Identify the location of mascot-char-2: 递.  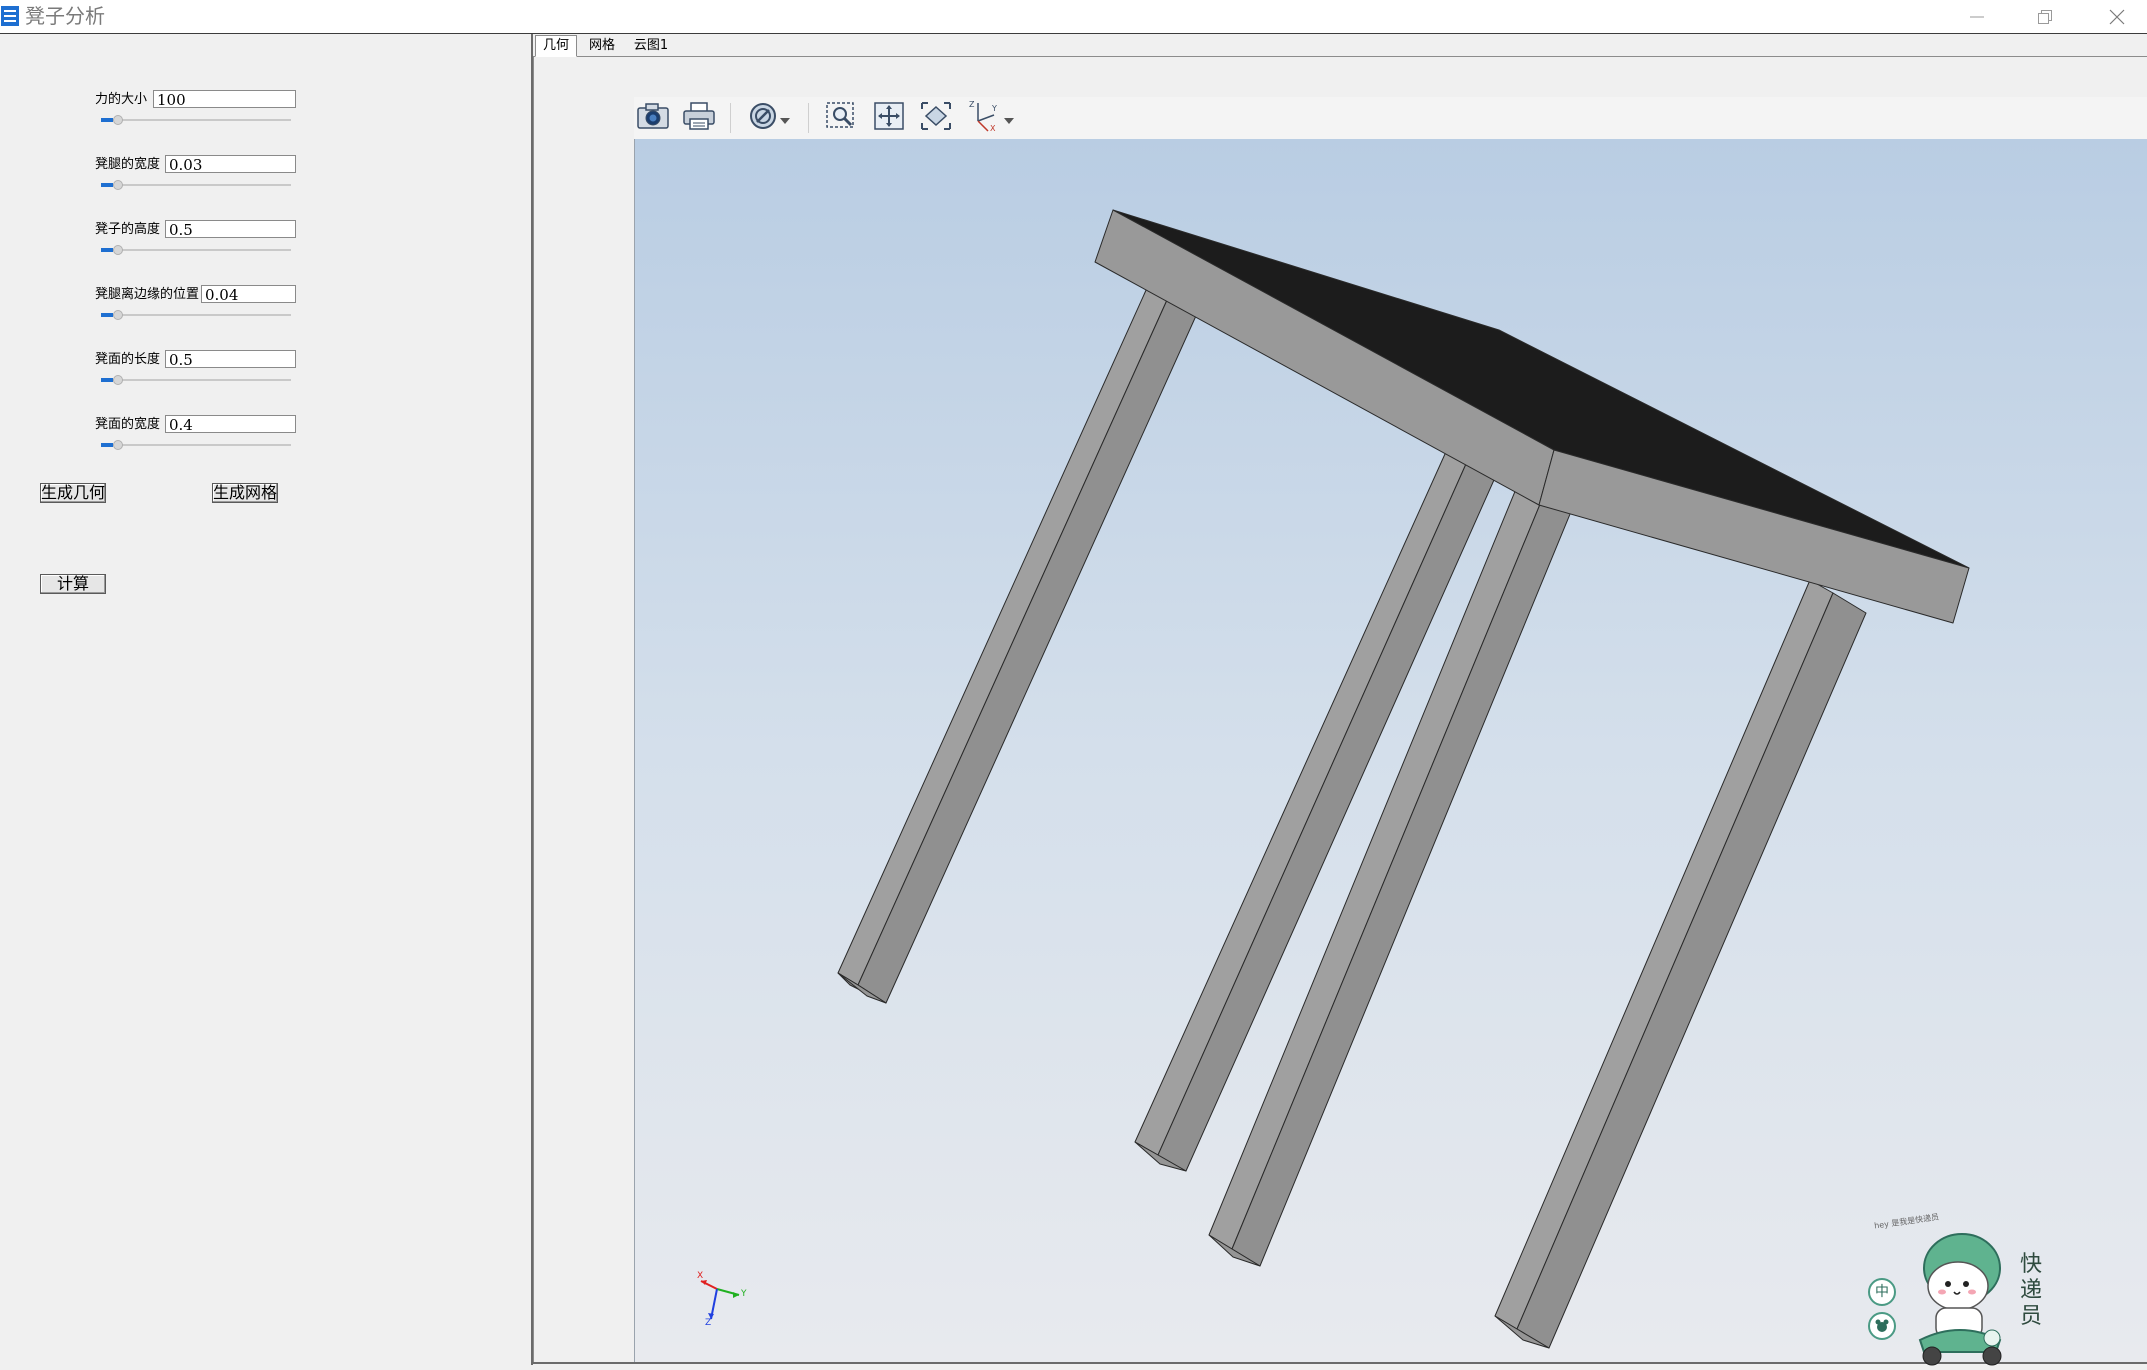
(2031, 1290).